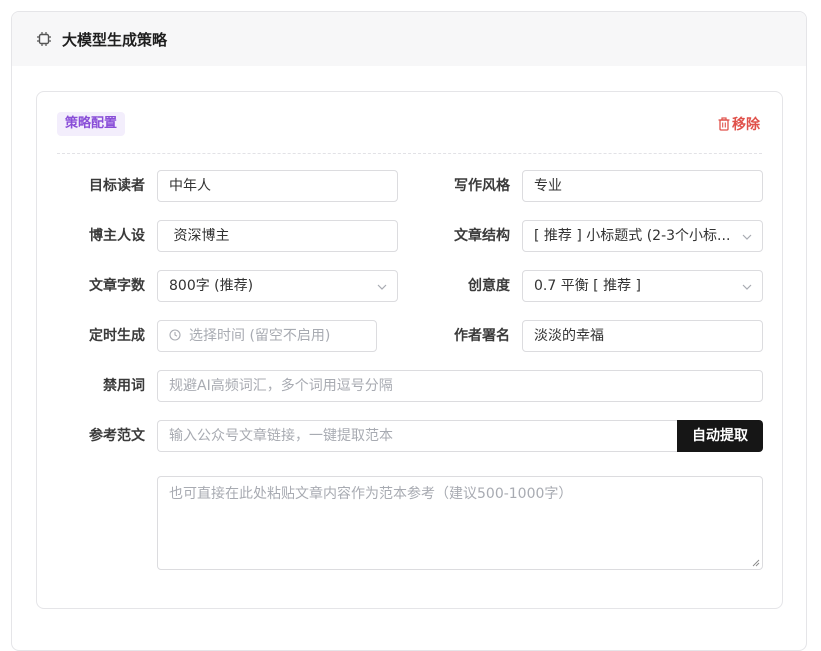 This screenshot has height=651, width=821. What do you see at coordinates (117, 336) in the screenshot?
I see `scheduled-label: 定时生成` at bounding box center [117, 336].